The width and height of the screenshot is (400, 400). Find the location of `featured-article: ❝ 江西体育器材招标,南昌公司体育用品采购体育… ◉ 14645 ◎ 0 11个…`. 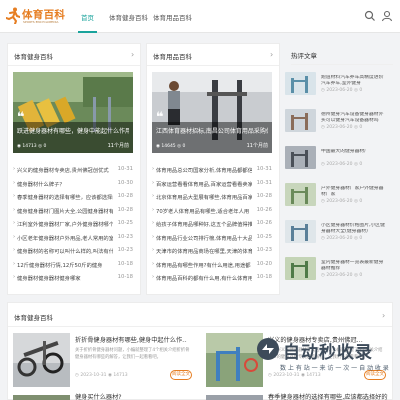

featured-article: ❝ 江西体育器材招标,南昌公司体育用品采购体育… ◉ 14645 ◎ 0 11个… is located at coordinates (212, 112).